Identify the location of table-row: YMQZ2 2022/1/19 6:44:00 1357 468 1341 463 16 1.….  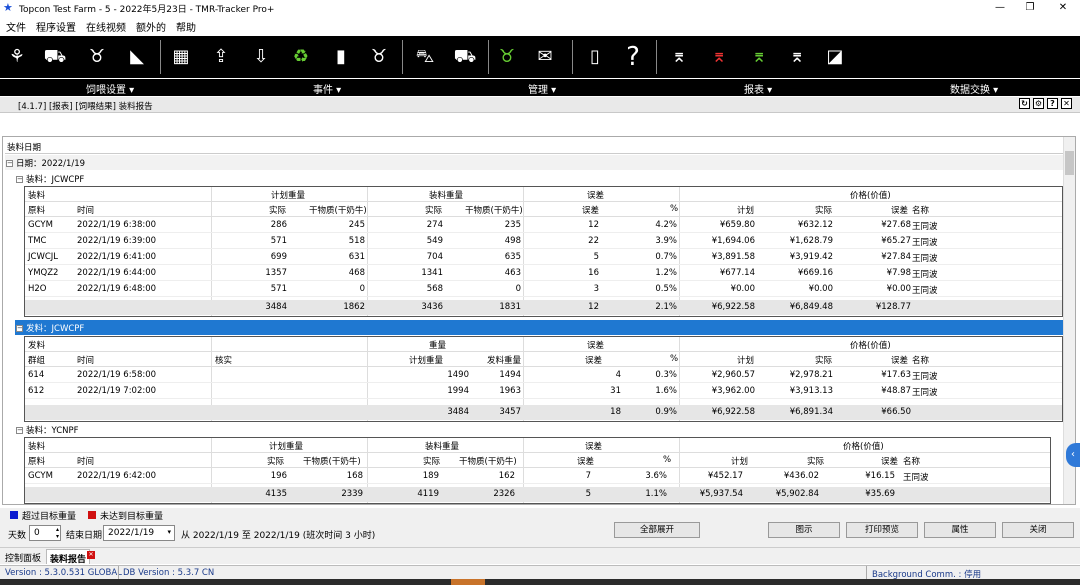
(543, 273).